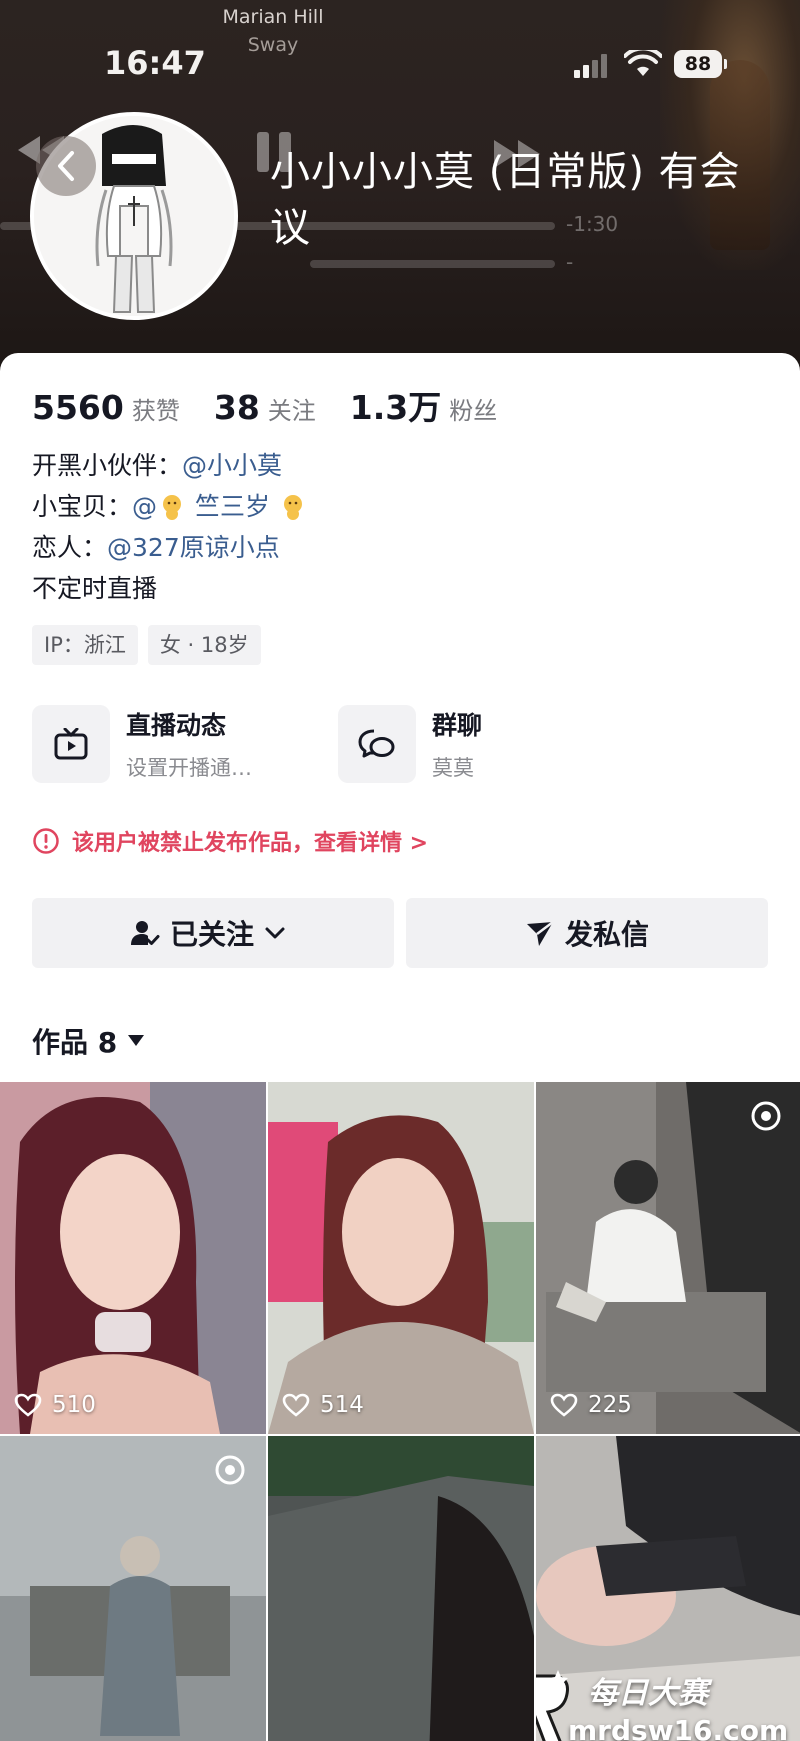 The image size is (800, 1741). Describe the element at coordinates (648, 1693) in the screenshot. I see `watermark-title: 每日大赛` at that location.